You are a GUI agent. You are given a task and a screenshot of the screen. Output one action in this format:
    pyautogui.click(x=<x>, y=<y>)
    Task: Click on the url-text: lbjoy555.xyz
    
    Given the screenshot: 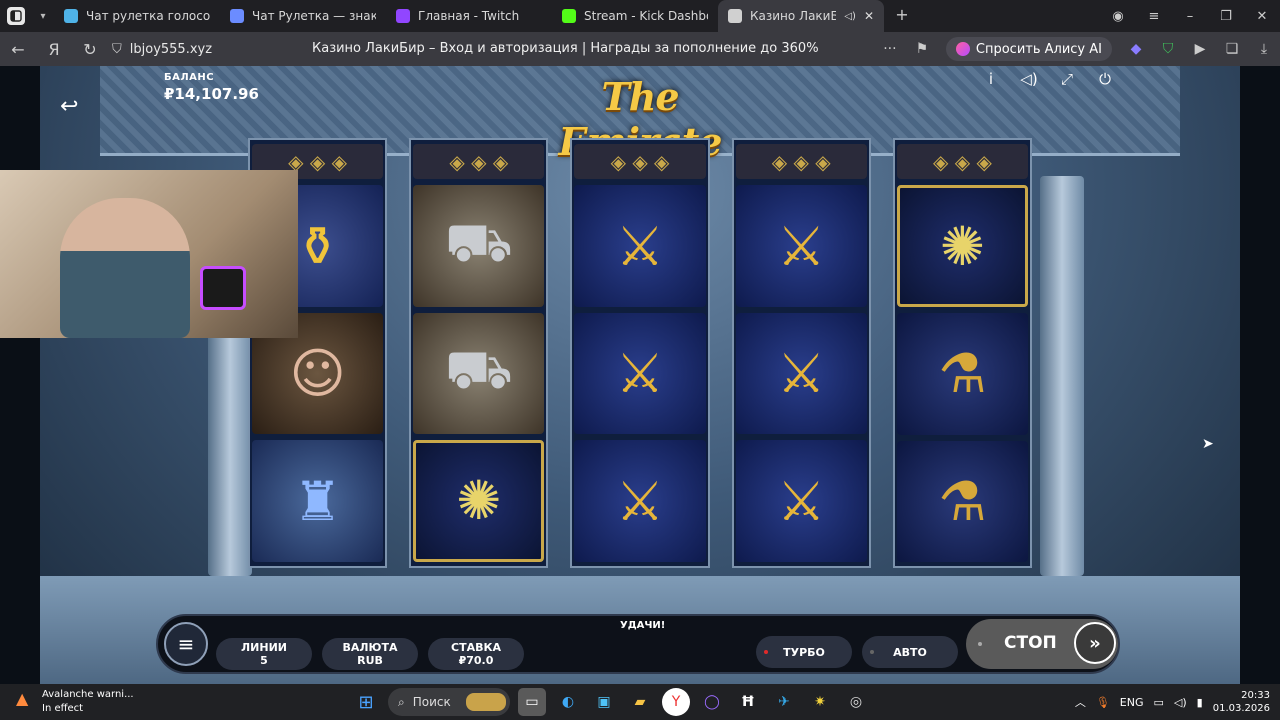 What is the action you would take?
    pyautogui.click(x=171, y=49)
    